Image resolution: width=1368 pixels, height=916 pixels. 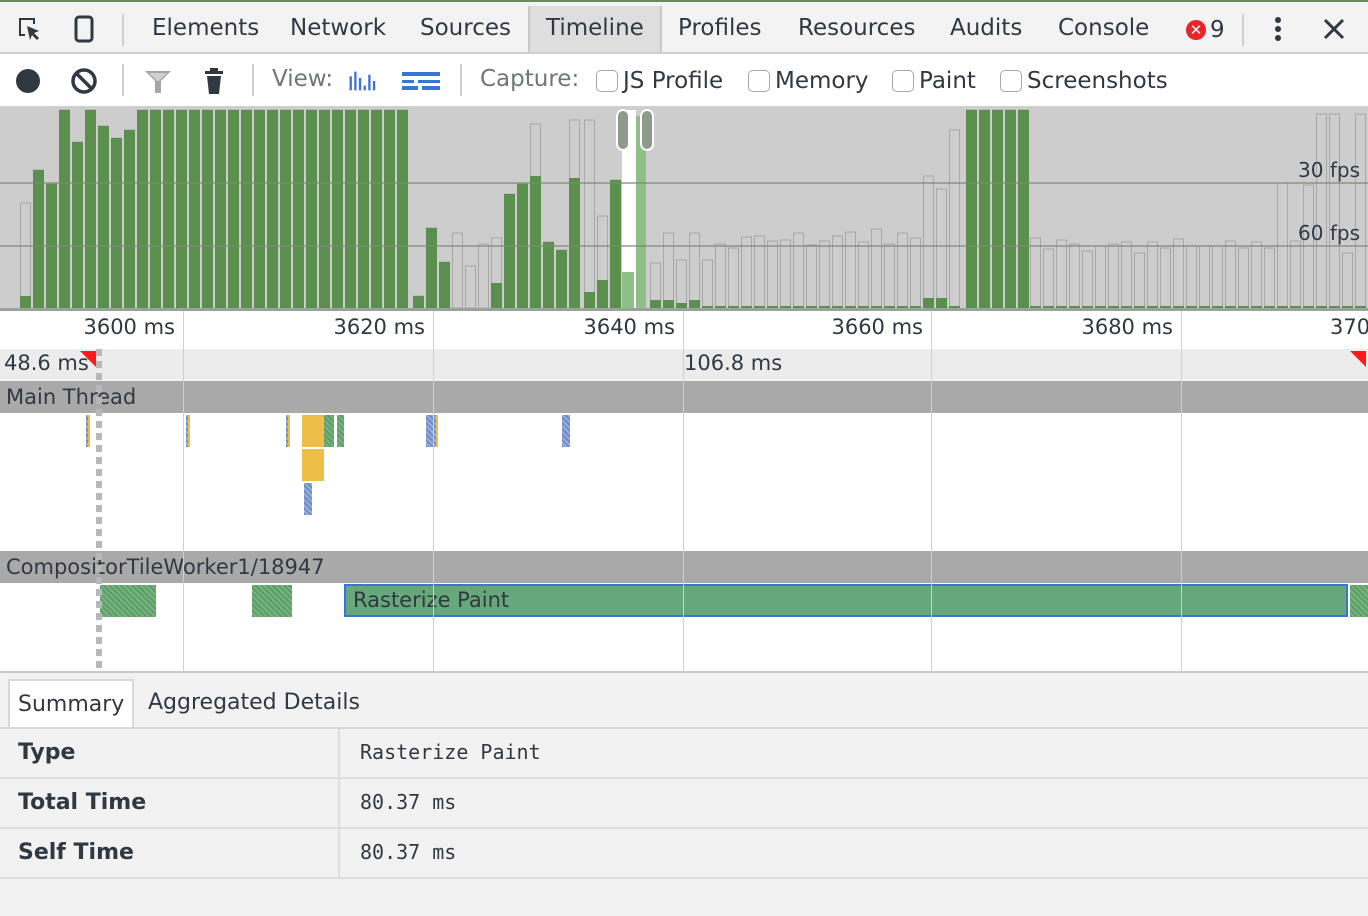 I want to click on paint-checkbox: Paint, so click(x=934, y=81).